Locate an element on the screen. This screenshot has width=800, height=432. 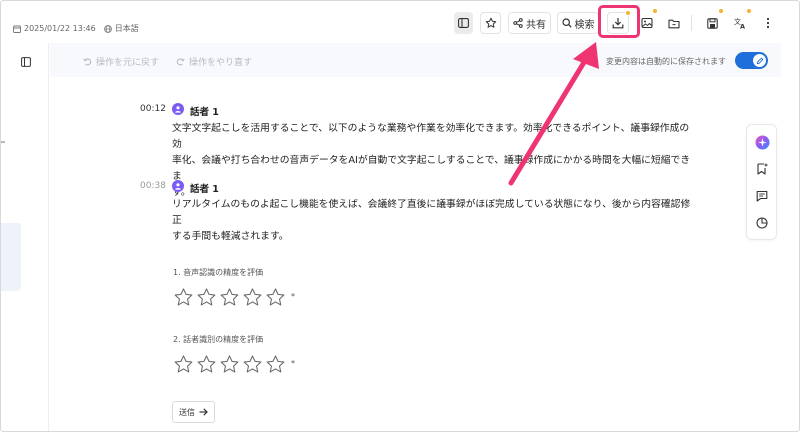
translate-badge is located at coordinates (749, 11).